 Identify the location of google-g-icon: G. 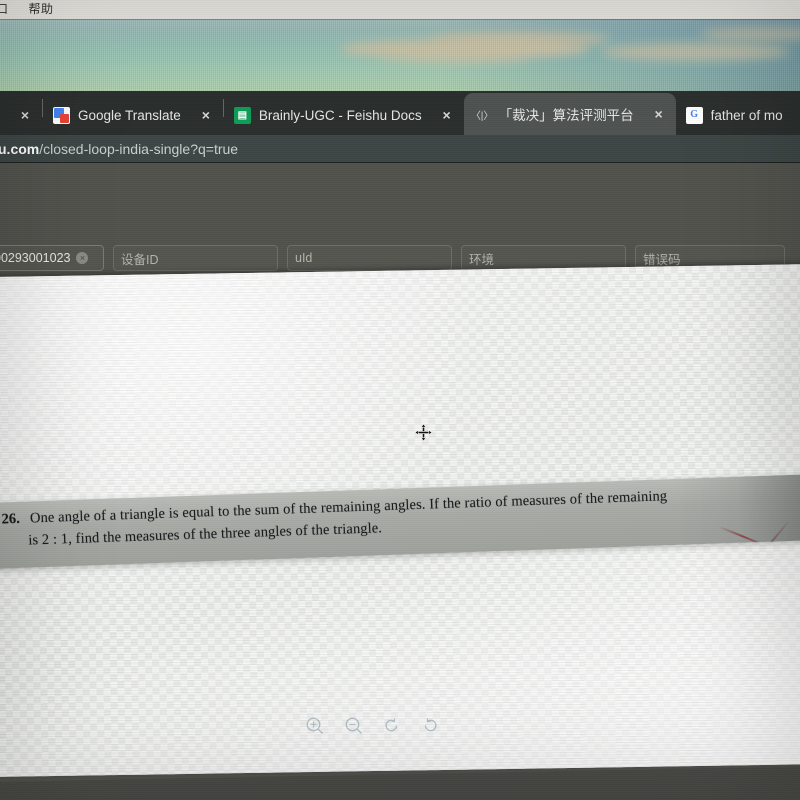
(694, 115).